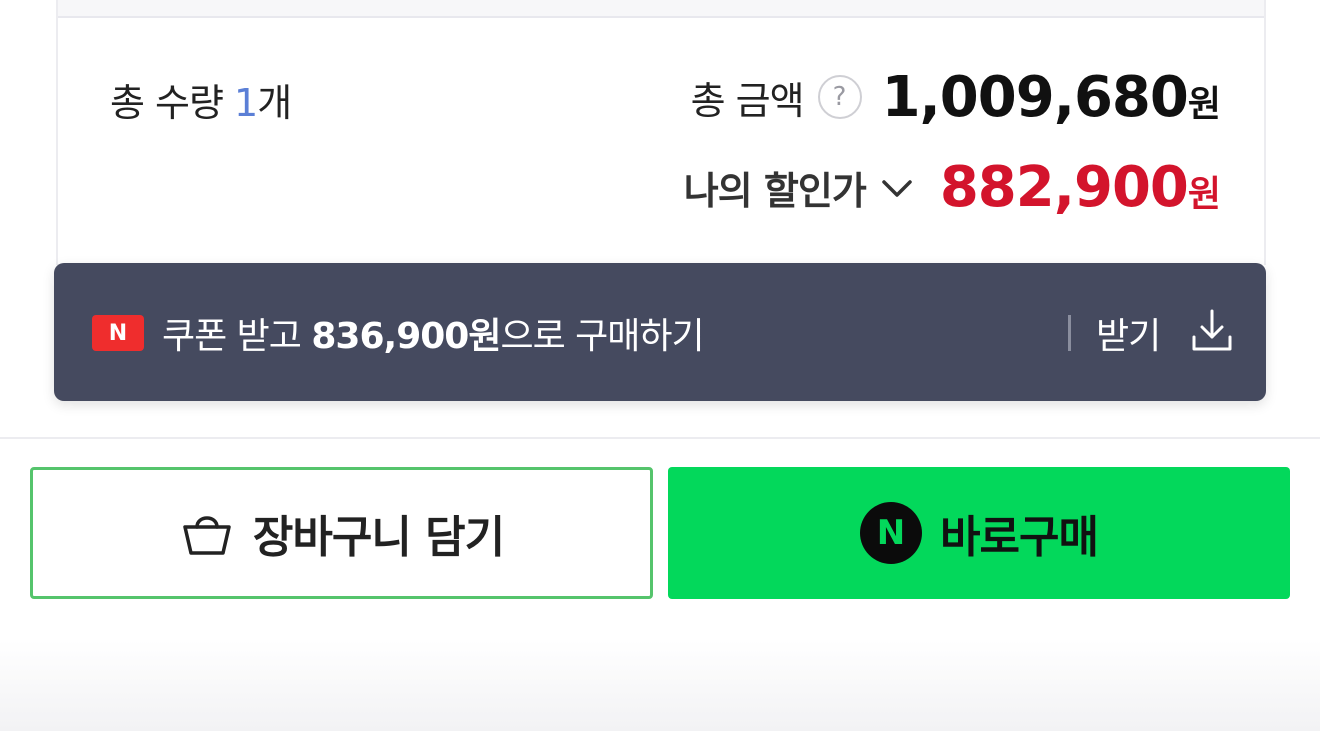  Describe the element at coordinates (775, 187) in the screenshot. I see `my-discount-label: 나의 할인가` at that location.